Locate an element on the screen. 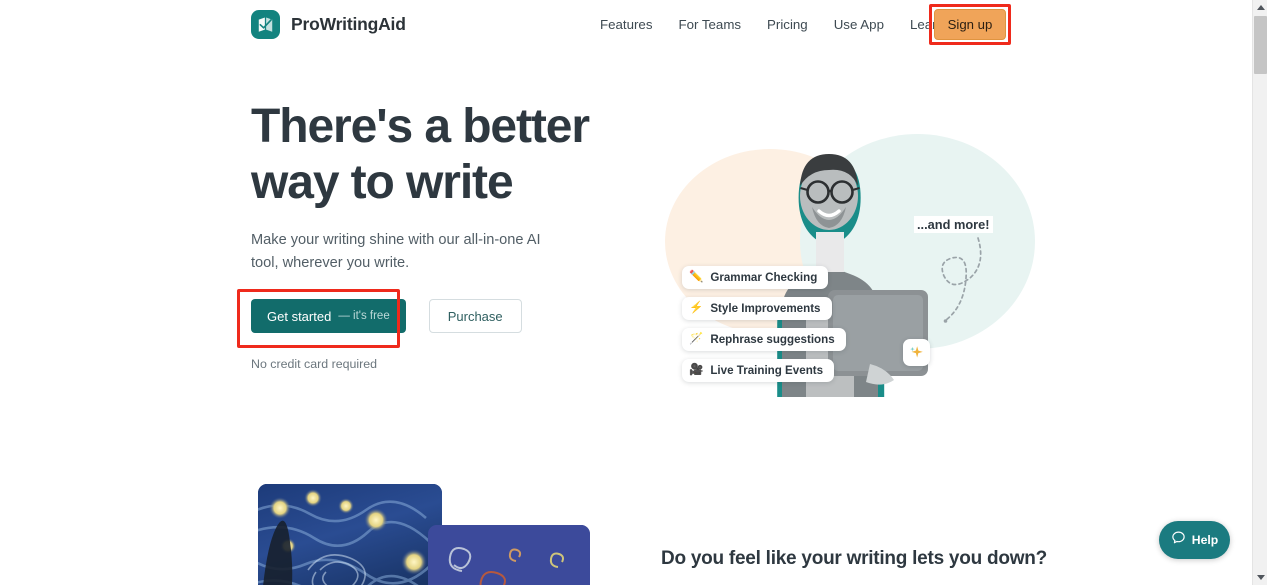 The width and height of the screenshot is (1267, 585). help-widget-button: Help is located at coordinates (1194, 540).